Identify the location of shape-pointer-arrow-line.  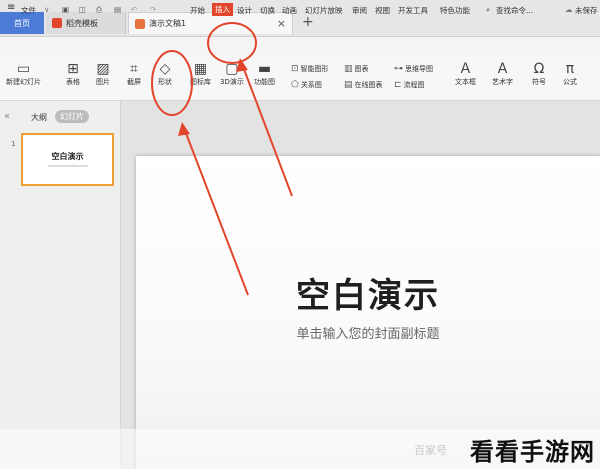
(216, 211).